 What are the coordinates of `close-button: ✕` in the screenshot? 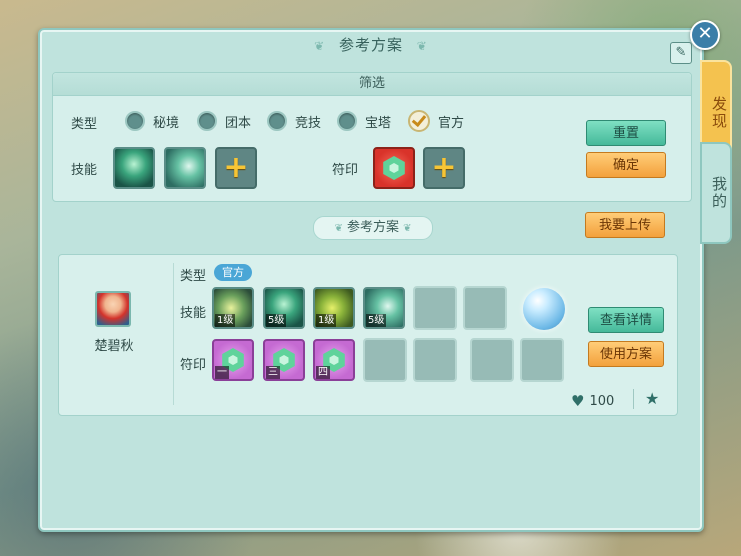 It's located at (705, 35).